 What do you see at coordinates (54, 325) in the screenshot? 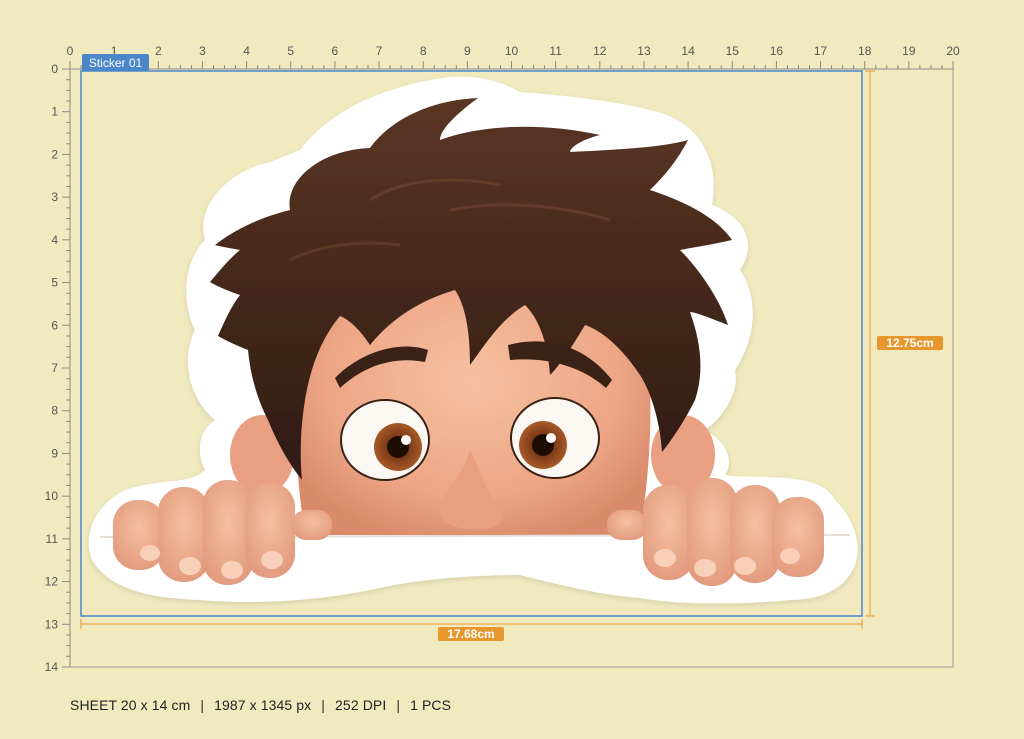
I see `ruler-y-label: 6` at bounding box center [54, 325].